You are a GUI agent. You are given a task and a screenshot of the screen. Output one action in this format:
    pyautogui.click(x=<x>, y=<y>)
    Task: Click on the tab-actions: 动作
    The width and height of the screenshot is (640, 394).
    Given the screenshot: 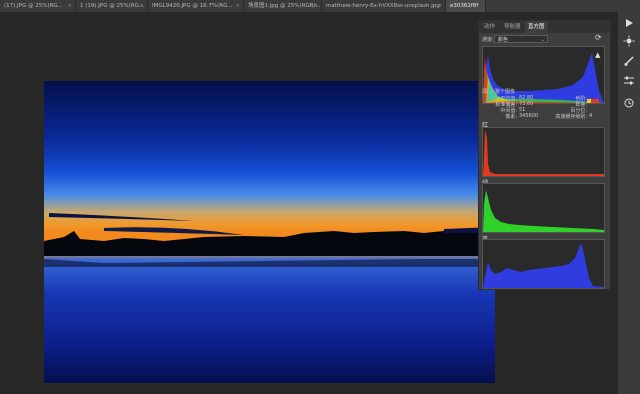 What is the action you would take?
    pyautogui.click(x=489, y=27)
    